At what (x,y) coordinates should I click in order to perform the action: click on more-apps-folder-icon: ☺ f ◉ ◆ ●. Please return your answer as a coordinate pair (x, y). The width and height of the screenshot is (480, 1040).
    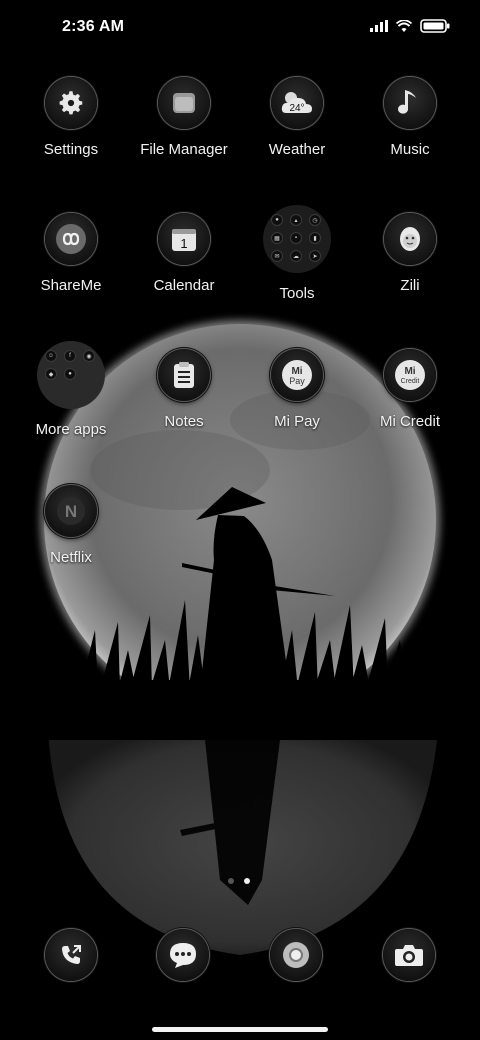
    Looking at the image, I should click on (71, 375).